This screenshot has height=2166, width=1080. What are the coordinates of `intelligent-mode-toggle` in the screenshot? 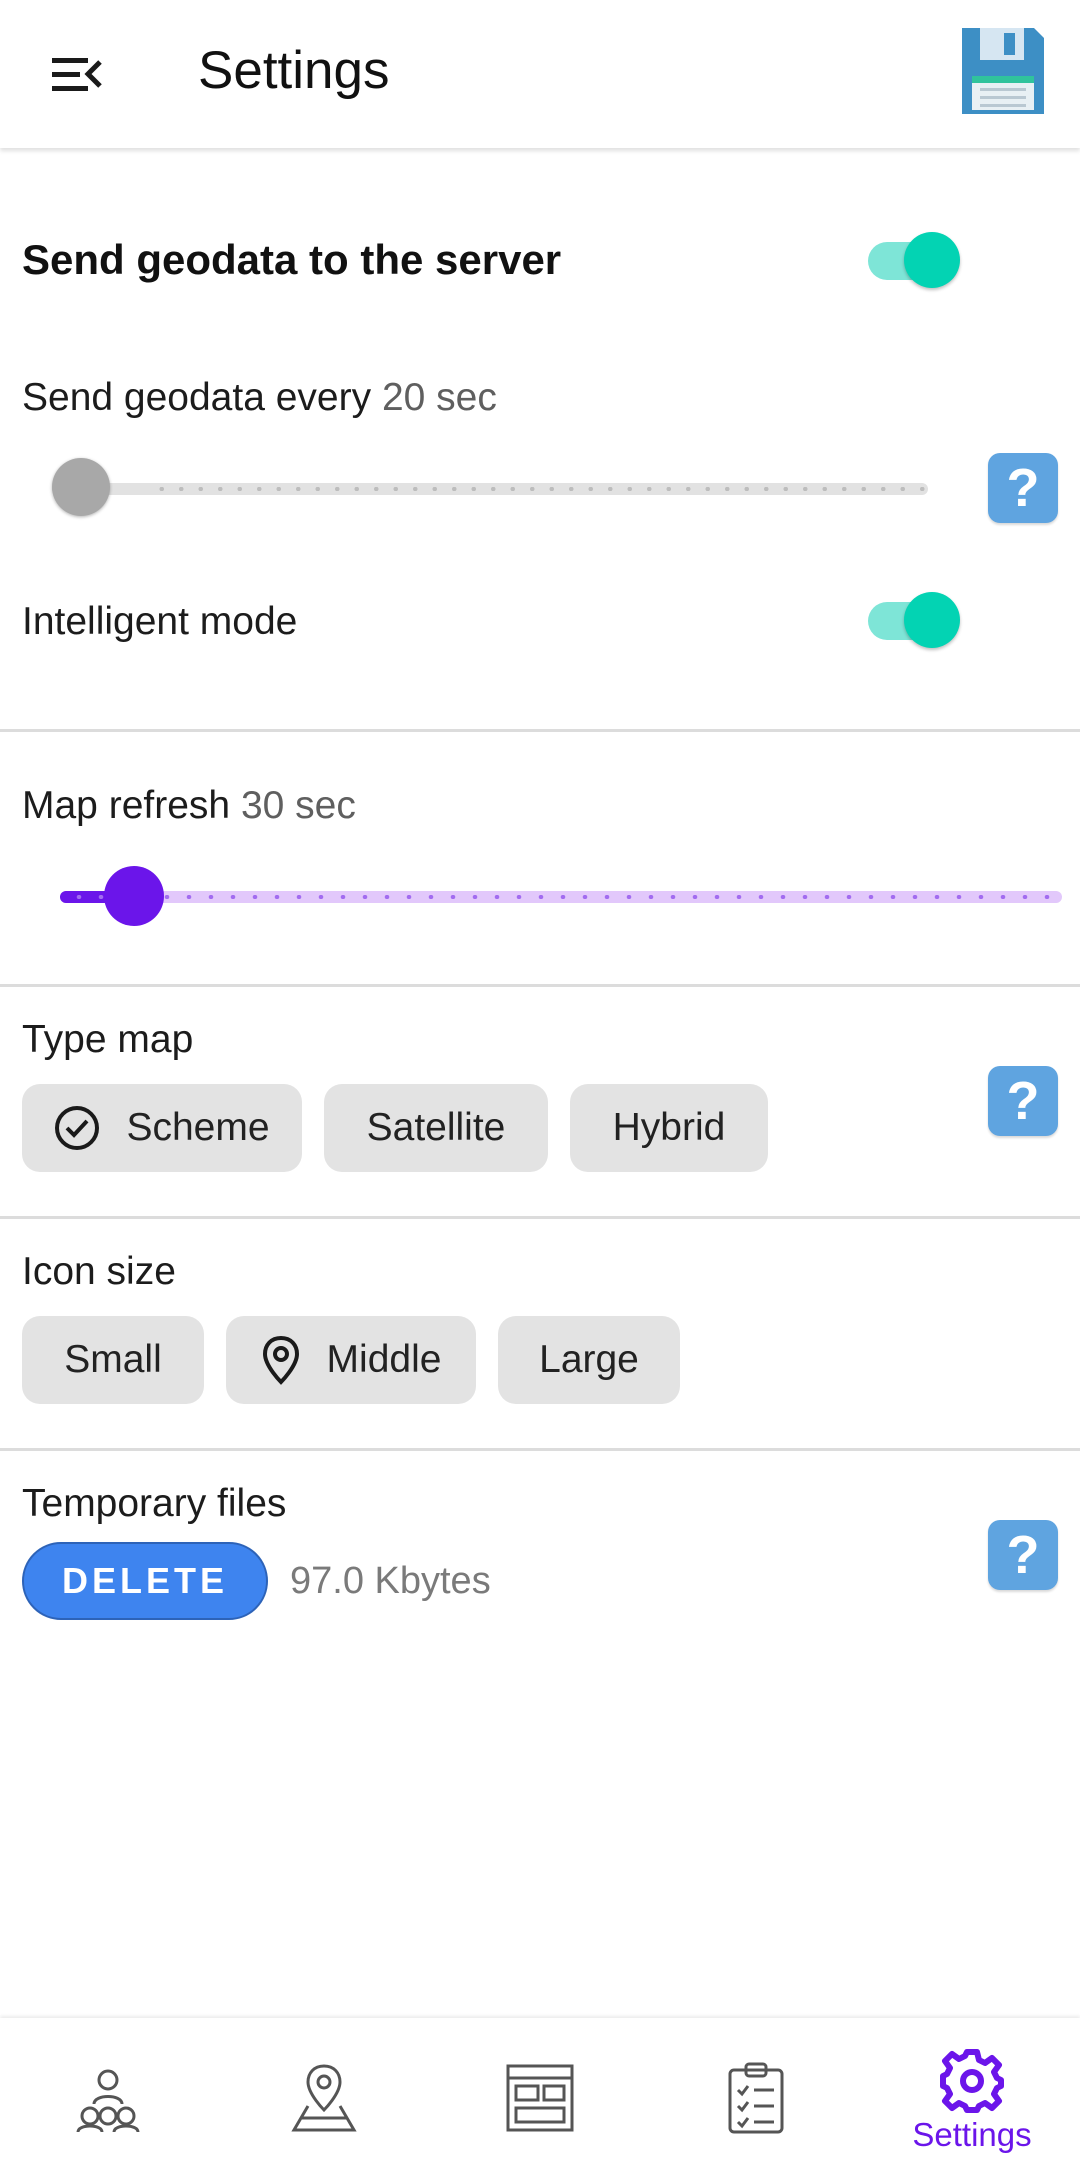 It's located at (918, 618).